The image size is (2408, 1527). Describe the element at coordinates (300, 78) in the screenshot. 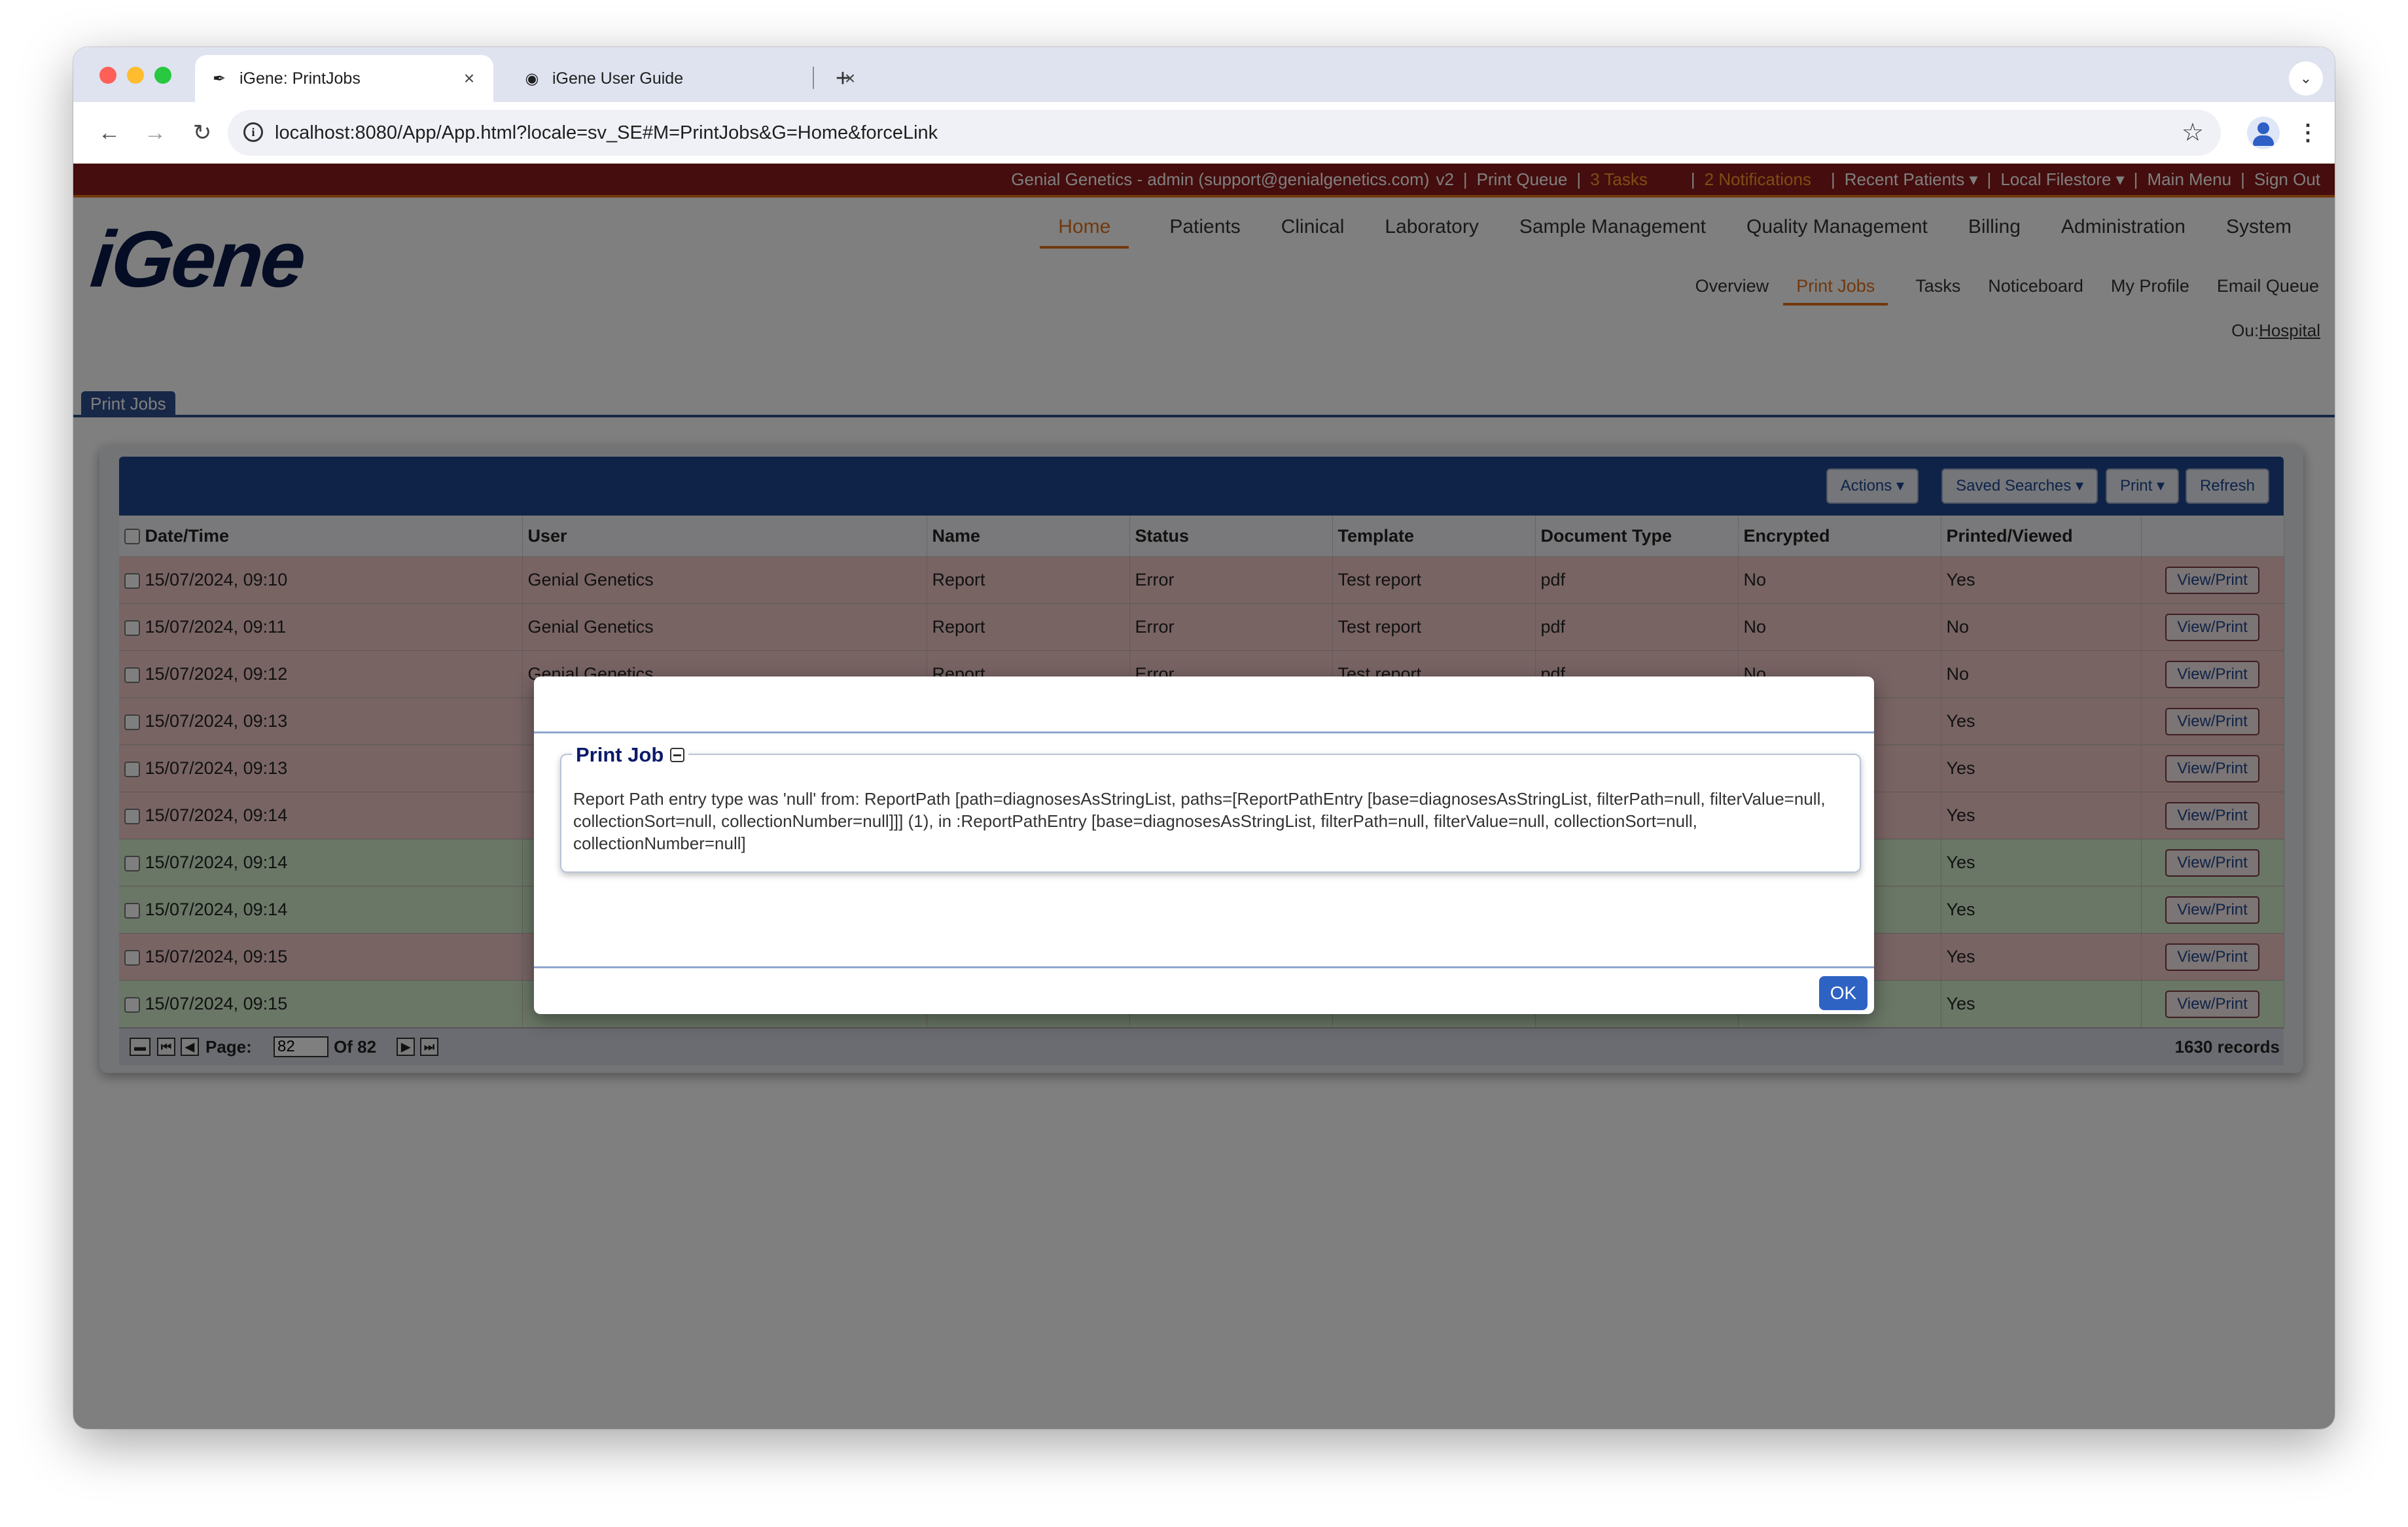

I see `tab-title: iGene: PrintJobs` at that location.